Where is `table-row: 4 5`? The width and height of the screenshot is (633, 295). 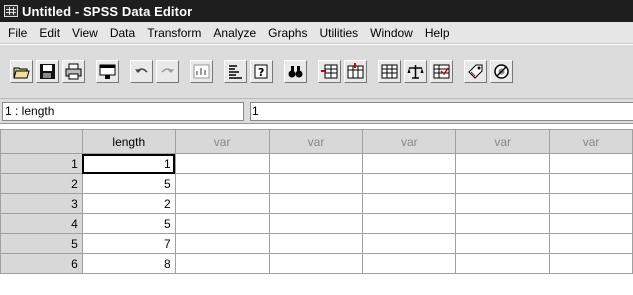 table-row: 4 5 is located at coordinates (316, 223).